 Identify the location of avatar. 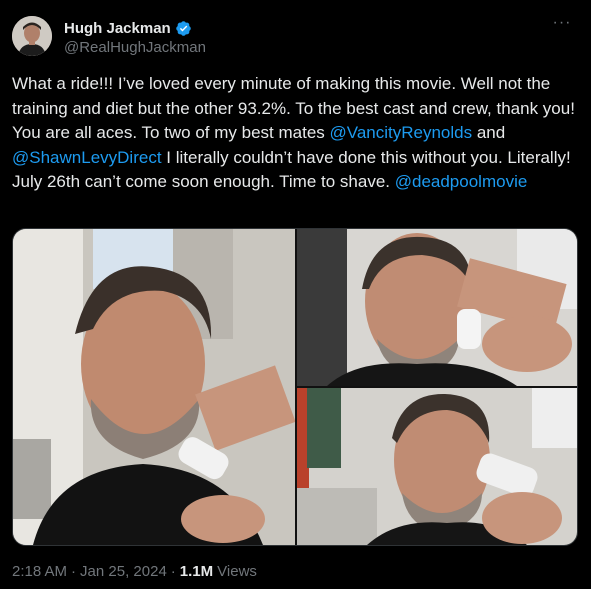
(32, 36).